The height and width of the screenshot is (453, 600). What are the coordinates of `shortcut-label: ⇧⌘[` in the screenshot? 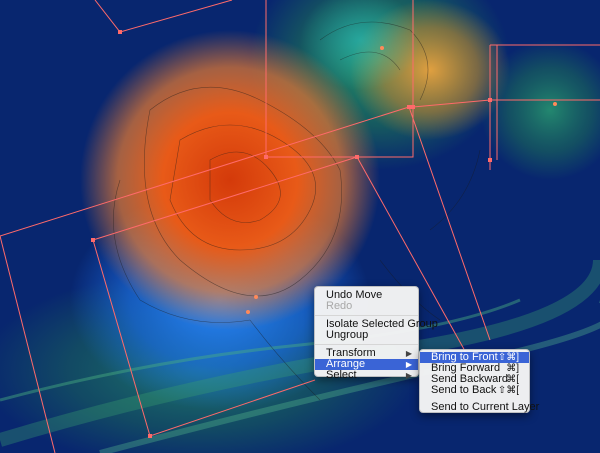 It's located at (508, 390).